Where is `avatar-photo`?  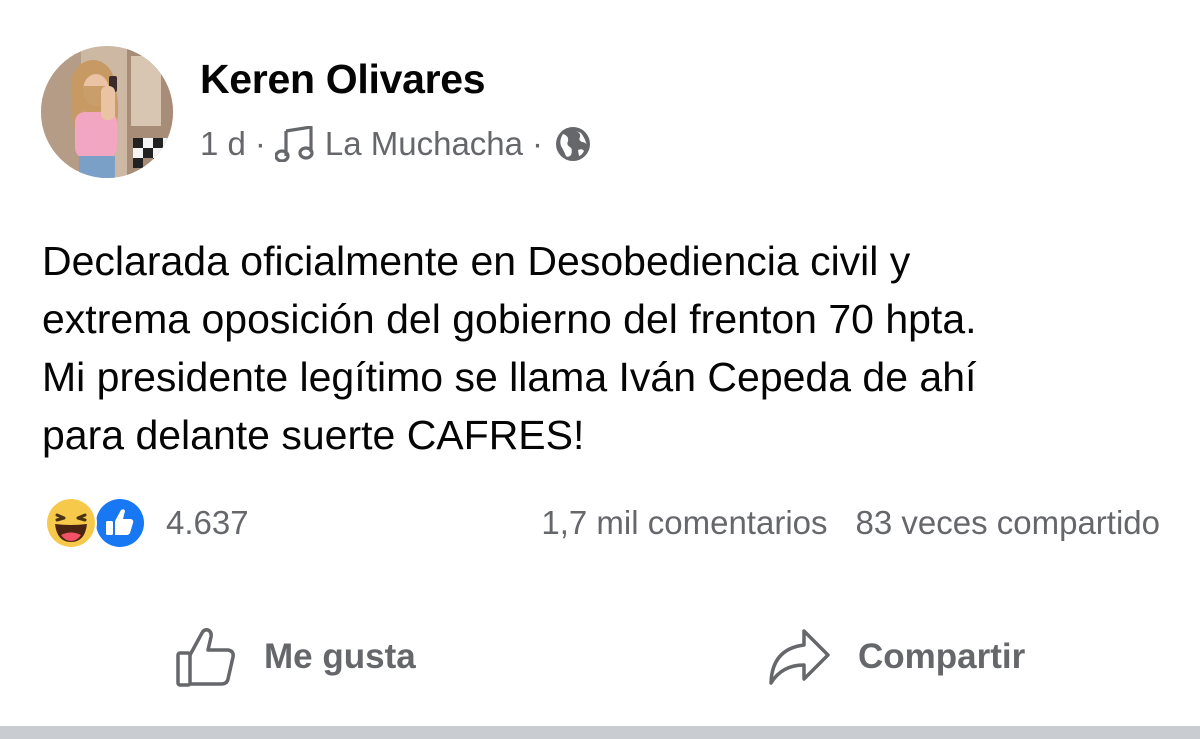
avatar-photo is located at coordinates (107, 112).